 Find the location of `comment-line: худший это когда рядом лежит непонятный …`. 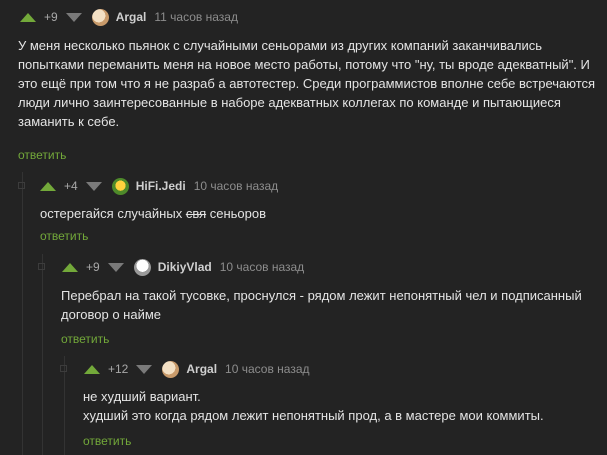

comment-line: худший это когда рядом лежит непонятный … is located at coordinates (313, 415).